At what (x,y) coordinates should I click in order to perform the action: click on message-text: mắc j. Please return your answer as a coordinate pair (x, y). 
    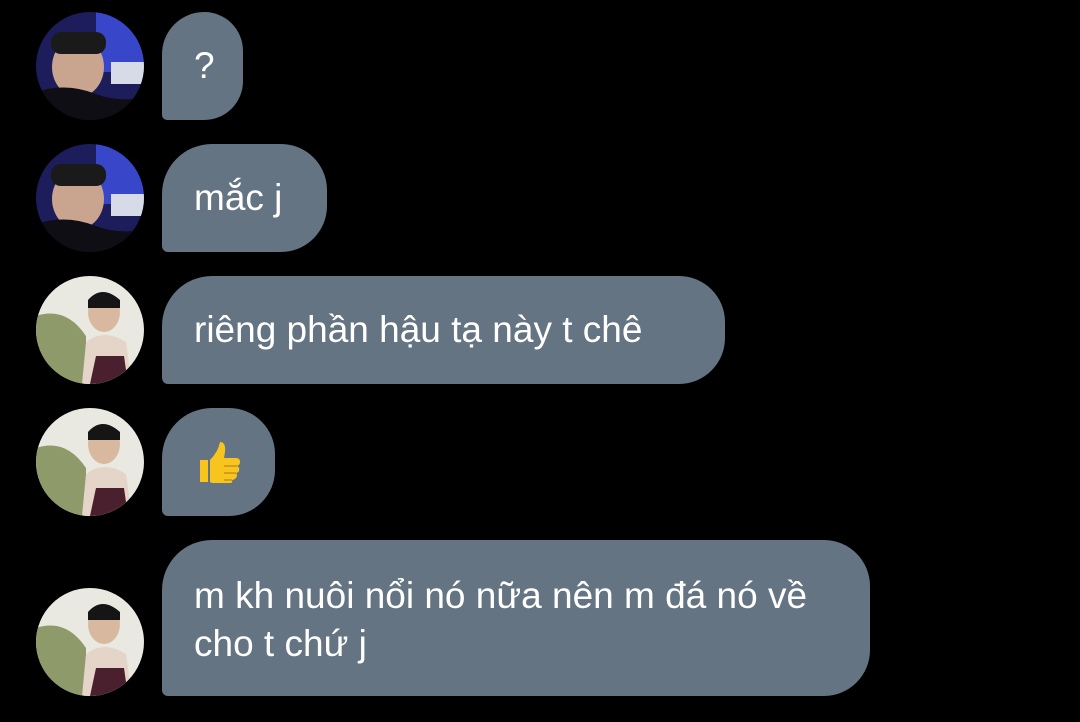
    Looking at the image, I should click on (238, 197).